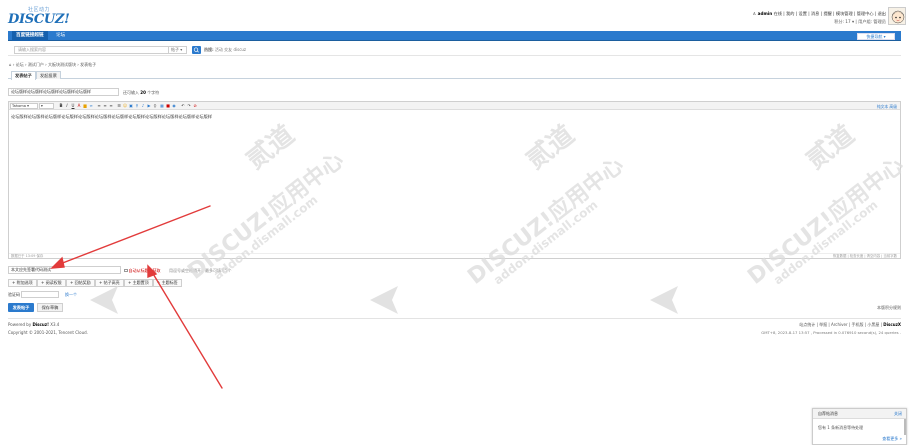 The height and width of the screenshot is (445, 910). What do you see at coordinates (189, 106) in the screenshot?
I see `redo-icon: ↷` at bounding box center [189, 106].